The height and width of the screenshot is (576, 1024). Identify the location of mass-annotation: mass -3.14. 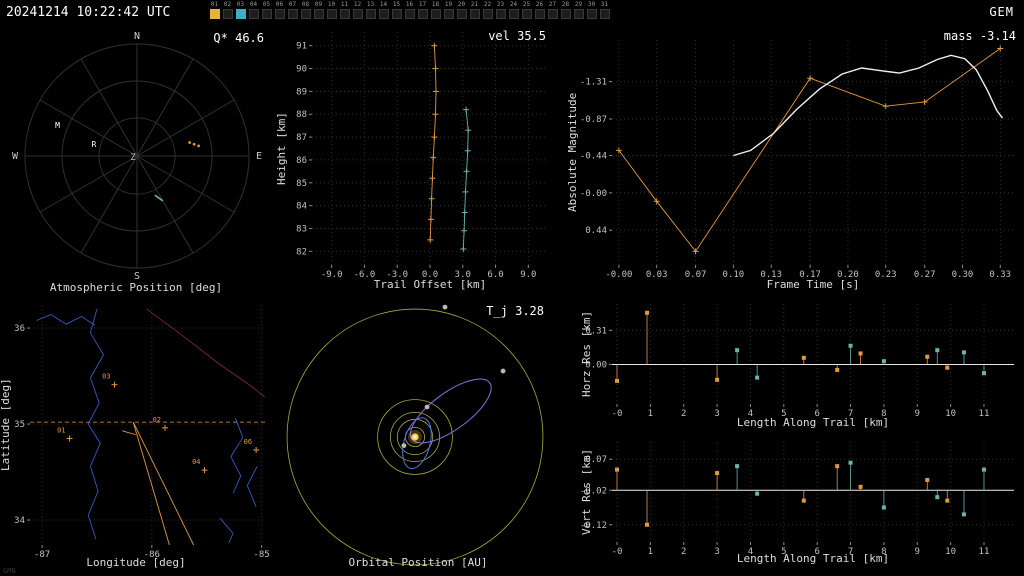
(979, 36).